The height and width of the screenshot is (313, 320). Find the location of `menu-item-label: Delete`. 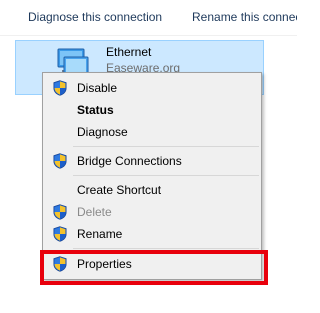

menu-item-label: Delete is located at coordinates (94, 212).